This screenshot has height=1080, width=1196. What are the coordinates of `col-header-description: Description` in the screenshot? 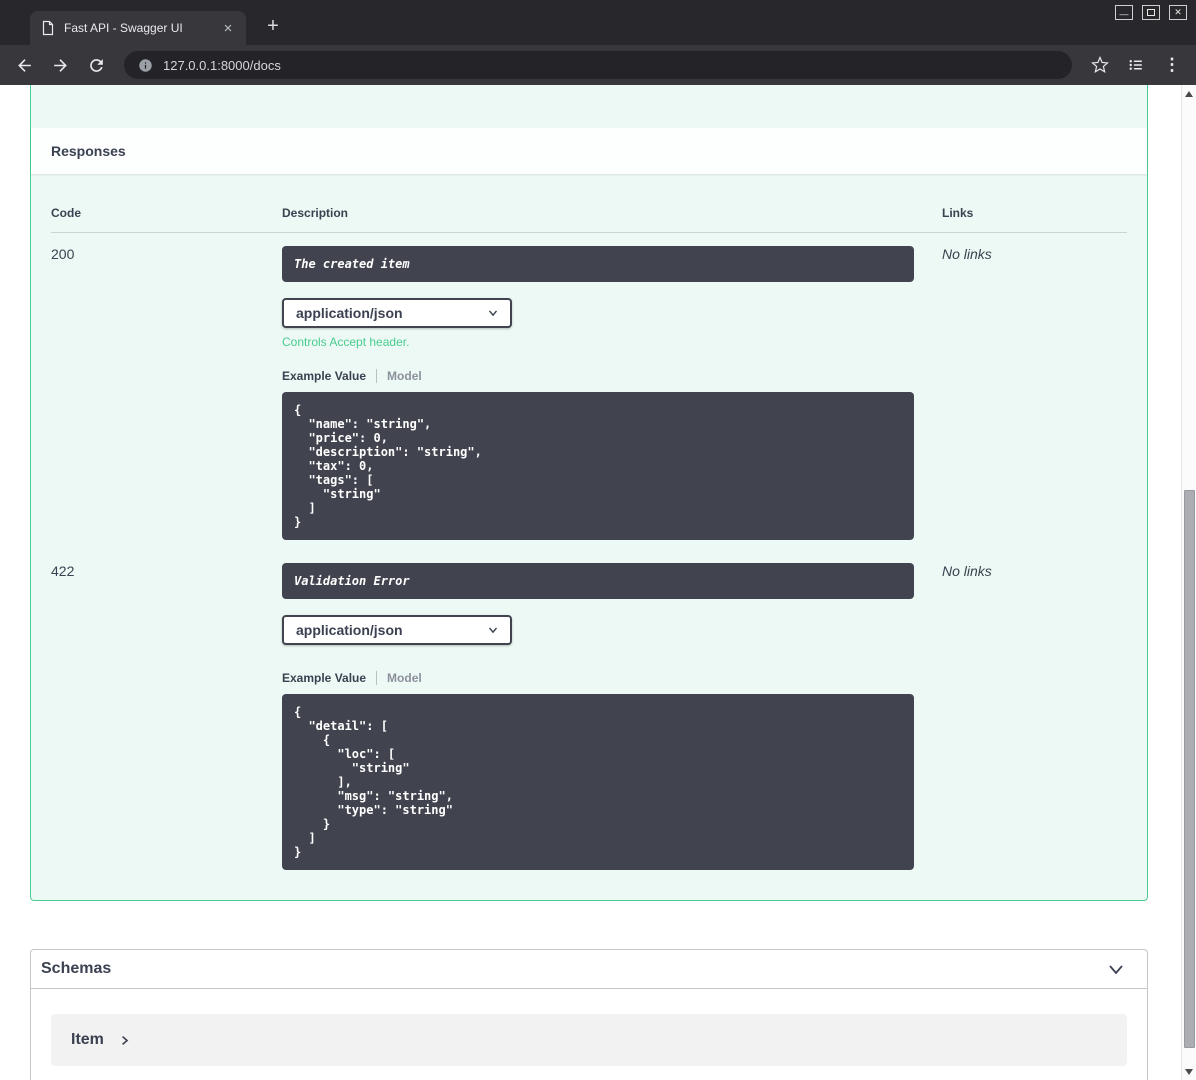 It's located at (315, 213).